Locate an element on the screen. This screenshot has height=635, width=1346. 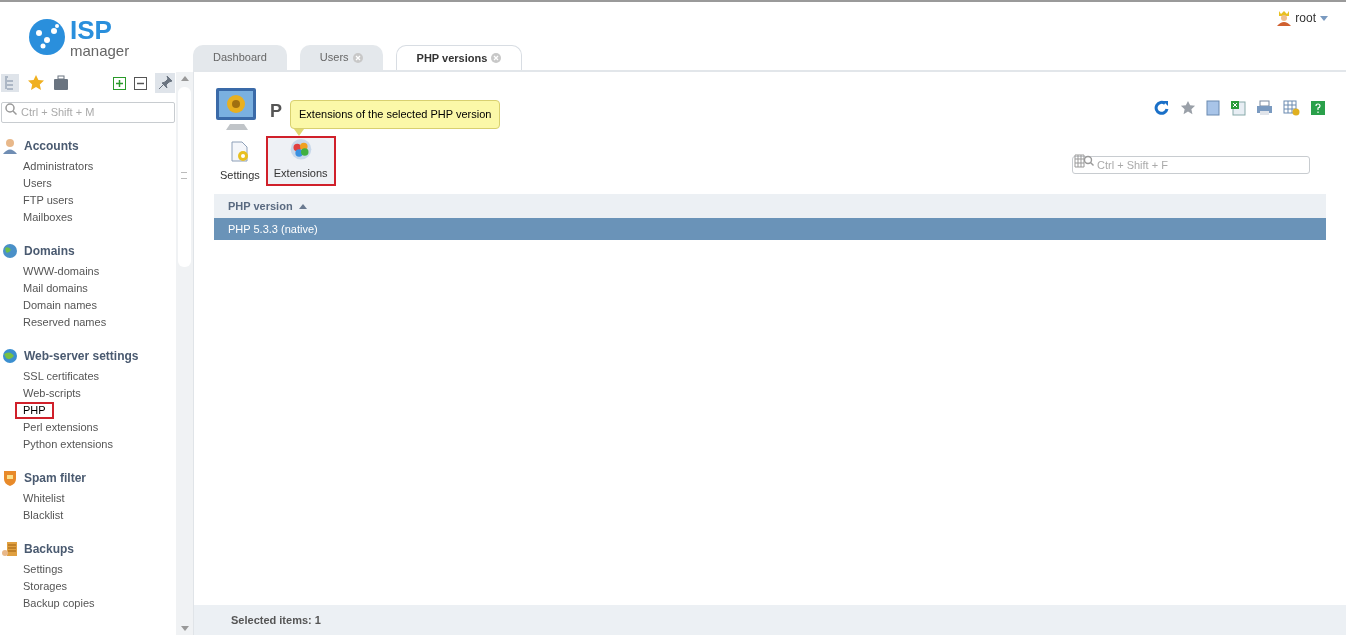
caret-icon is located at coordinates (1324, 18).